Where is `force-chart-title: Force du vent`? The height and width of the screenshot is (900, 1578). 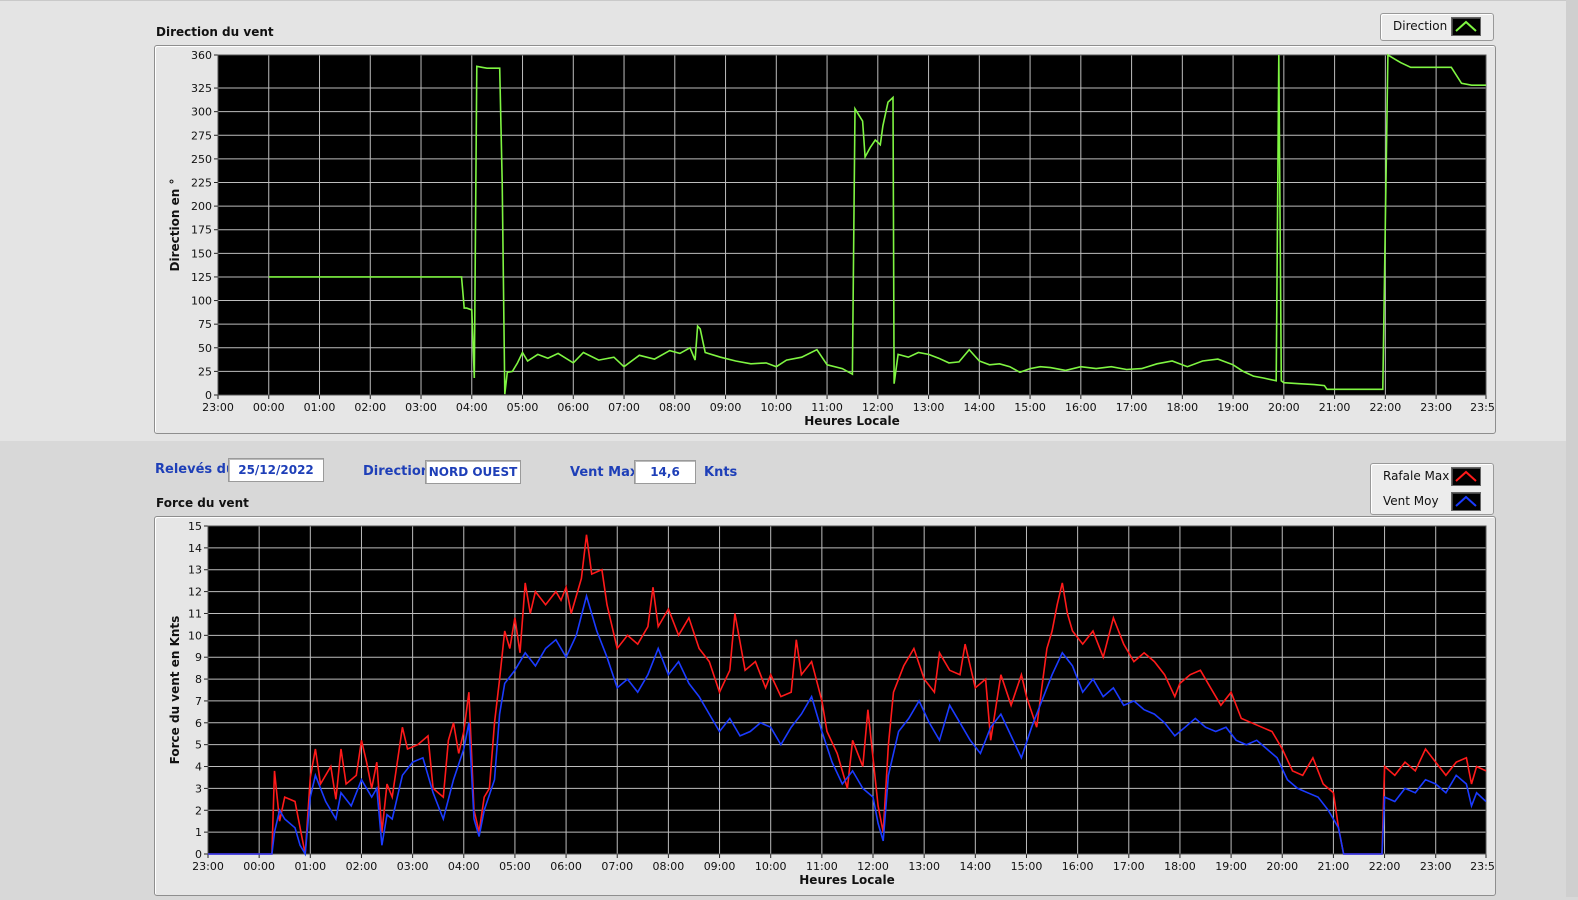
force-chart-title: Force du vent is located at coordinates (202, 503).